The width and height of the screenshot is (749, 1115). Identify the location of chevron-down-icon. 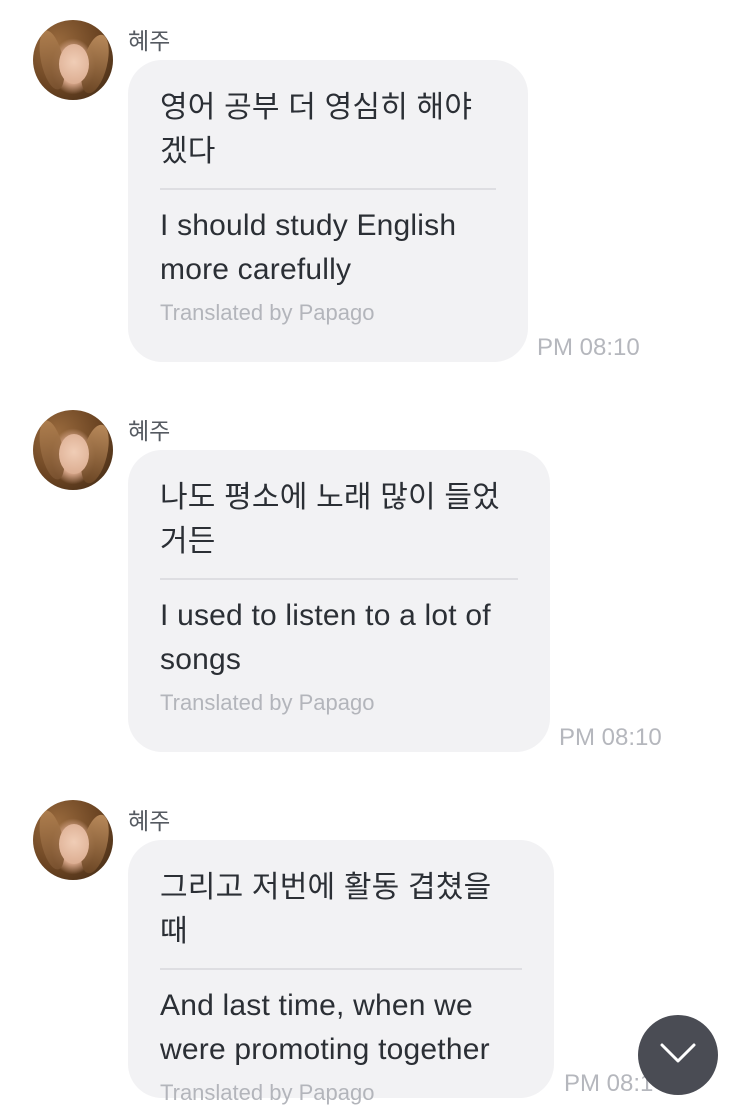
(678, 1055).